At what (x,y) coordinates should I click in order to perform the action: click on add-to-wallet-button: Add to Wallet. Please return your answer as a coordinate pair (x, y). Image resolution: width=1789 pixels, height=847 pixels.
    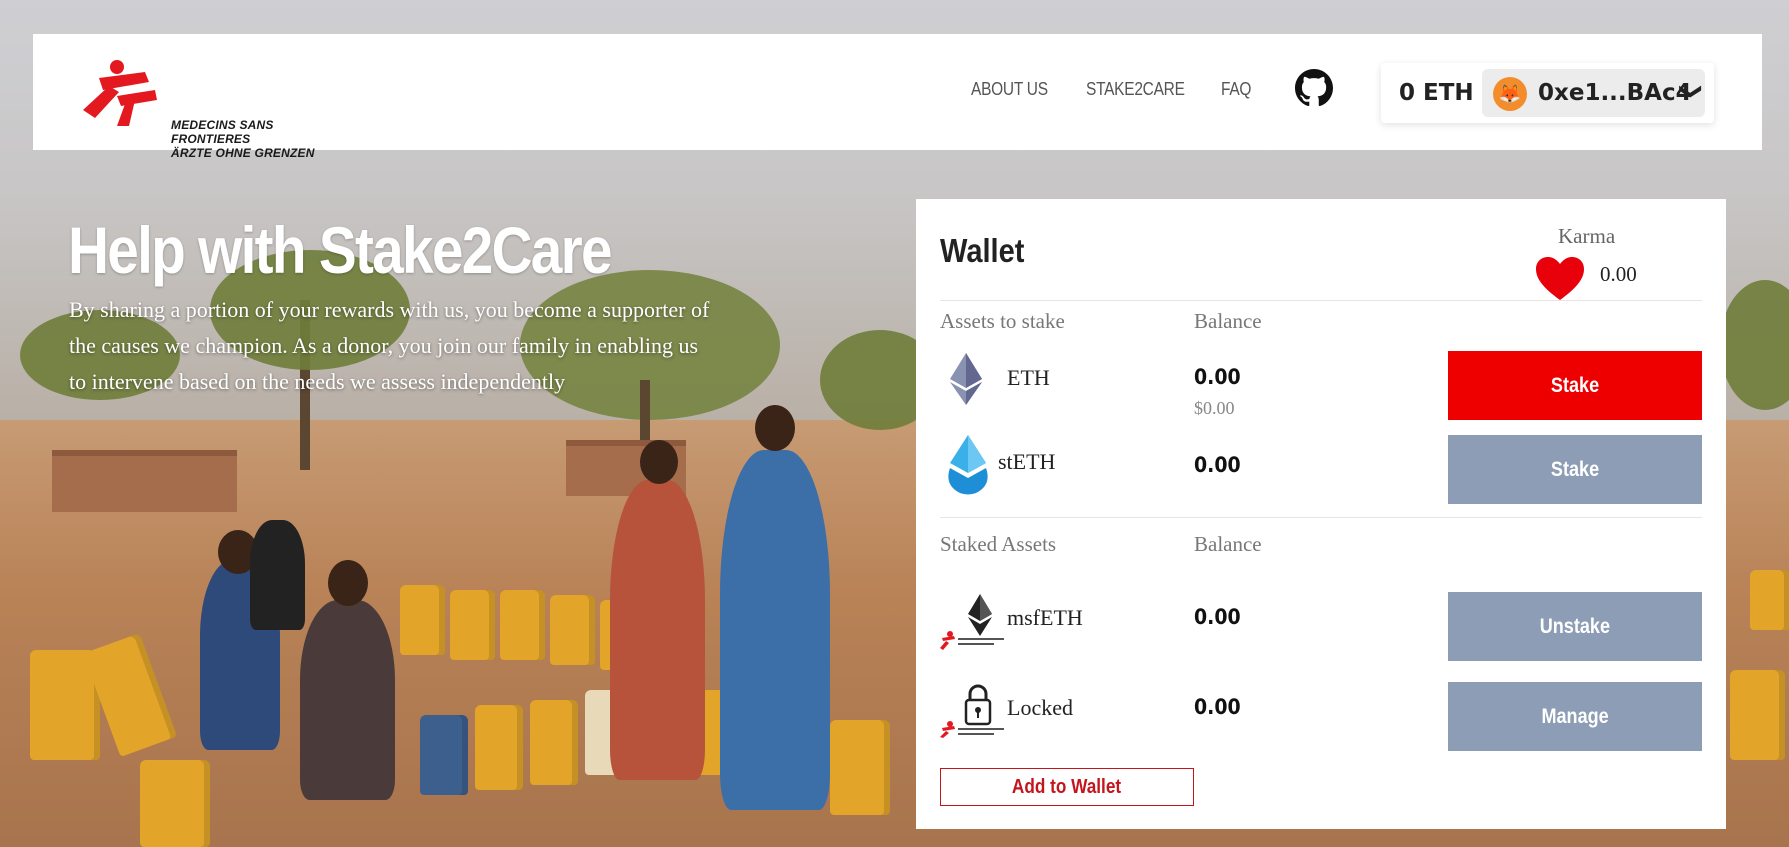
    Looking at the image, I should click on (1067, 787).